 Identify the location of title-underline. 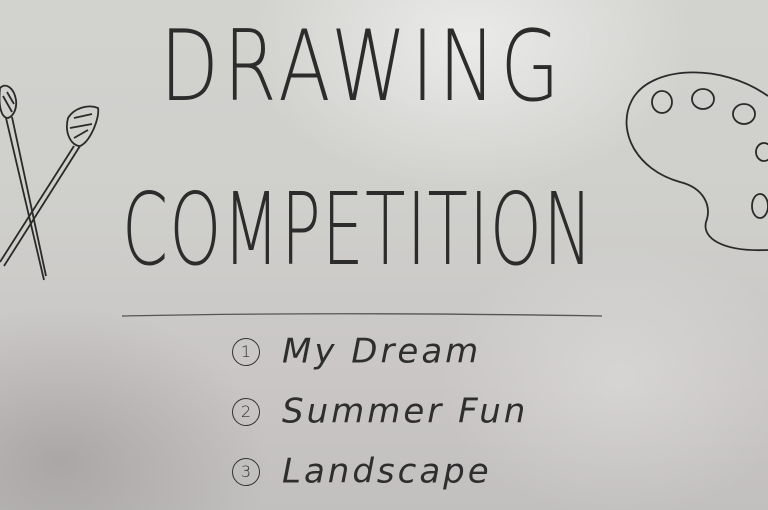
(362, 315).